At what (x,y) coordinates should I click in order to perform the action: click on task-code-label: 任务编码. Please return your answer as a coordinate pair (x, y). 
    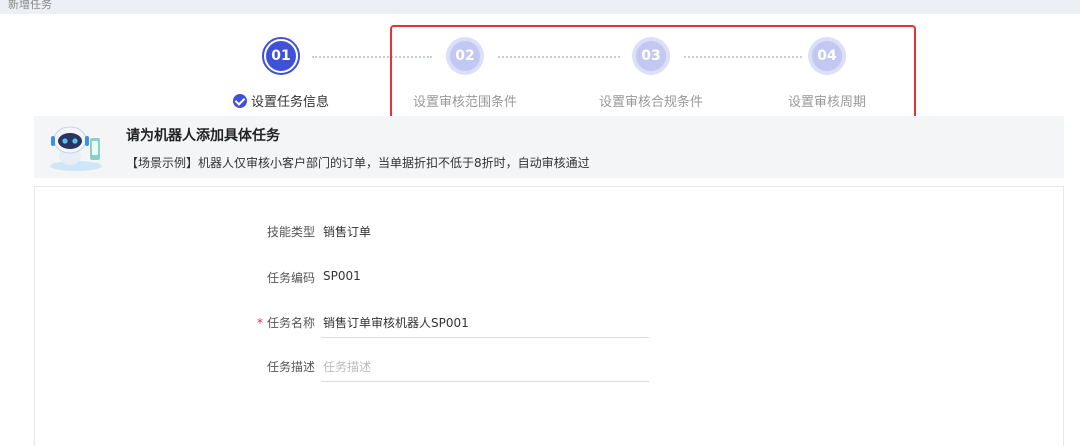
    Looking at the image, I should click on (290, 278).